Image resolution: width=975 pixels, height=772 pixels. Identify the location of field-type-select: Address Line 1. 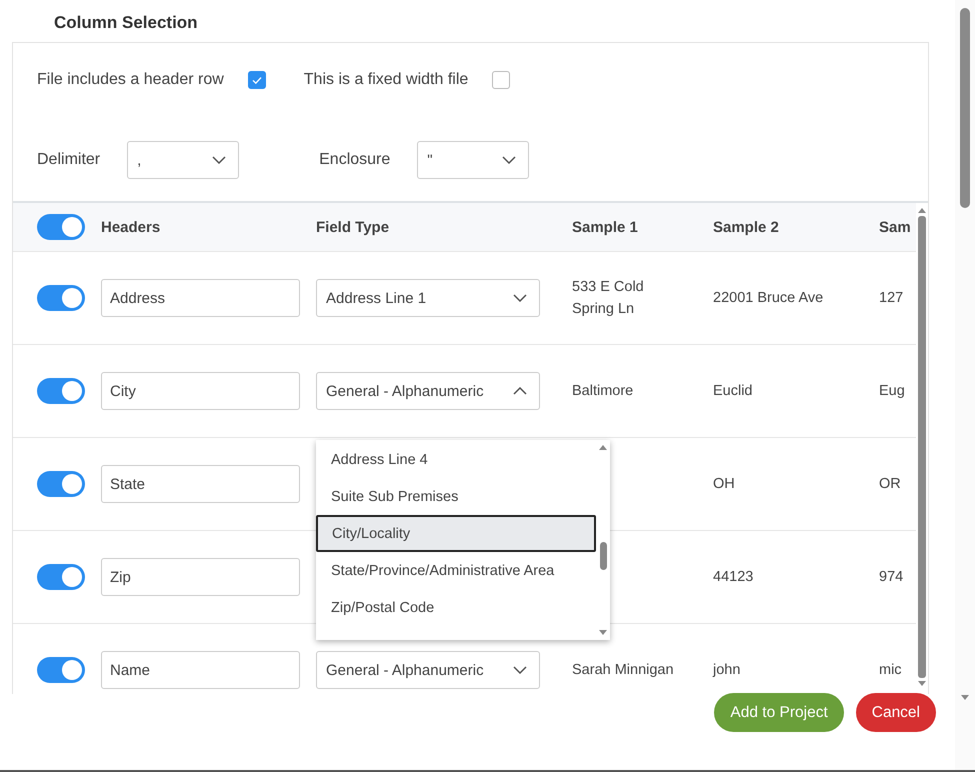
(428, 298).